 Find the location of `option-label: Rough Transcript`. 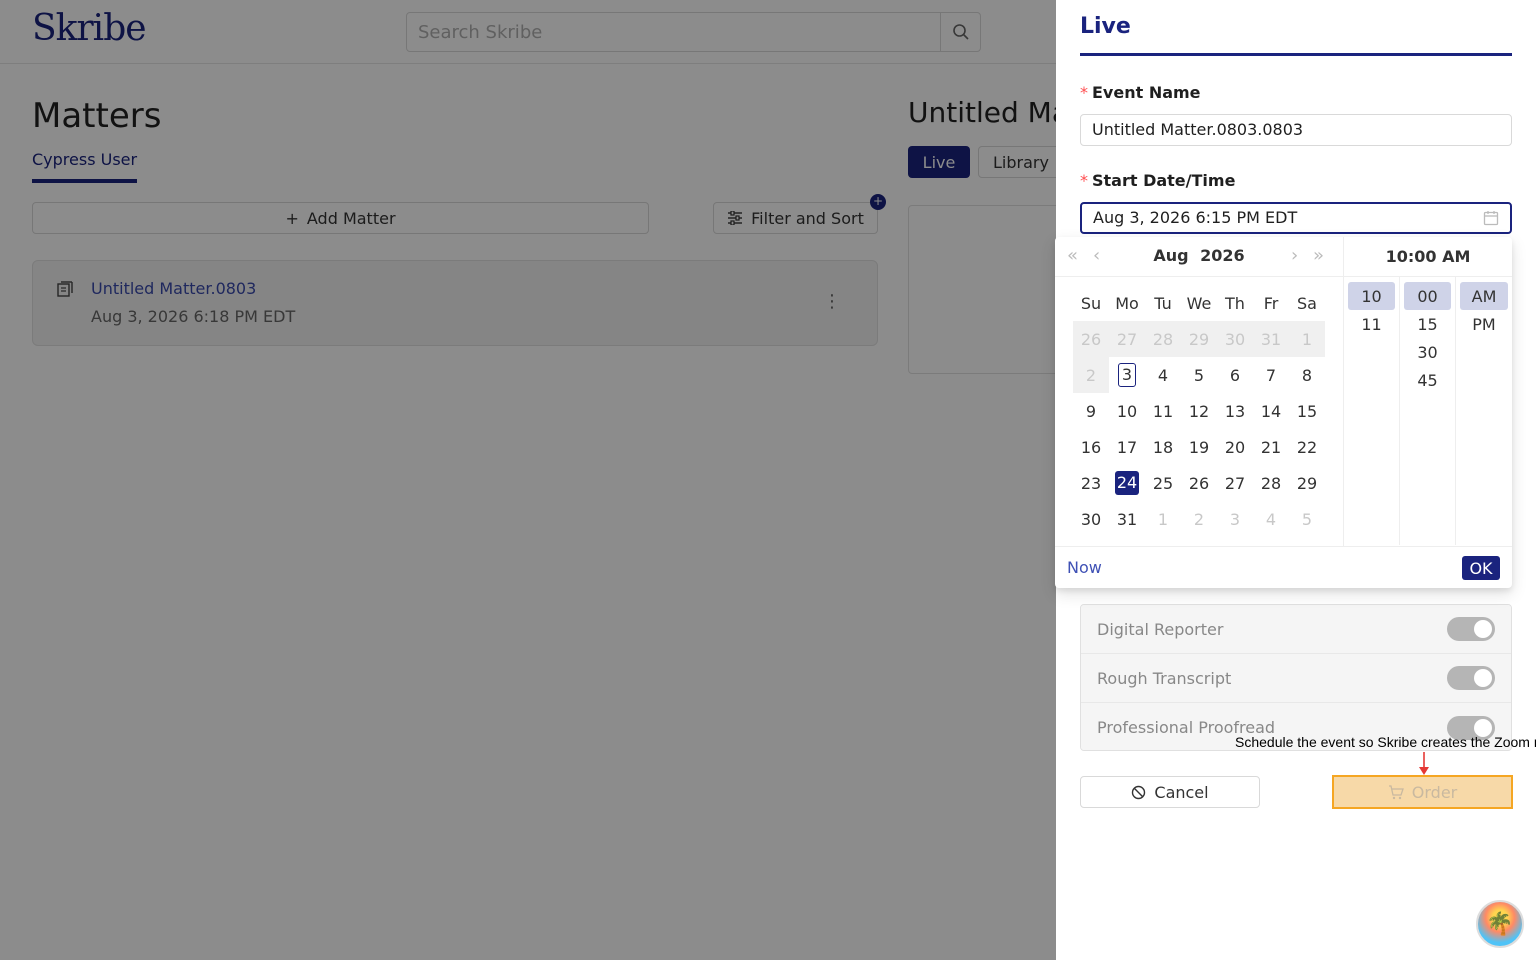

option-label: Rough Transcript is located at coordinates (1164, 678).